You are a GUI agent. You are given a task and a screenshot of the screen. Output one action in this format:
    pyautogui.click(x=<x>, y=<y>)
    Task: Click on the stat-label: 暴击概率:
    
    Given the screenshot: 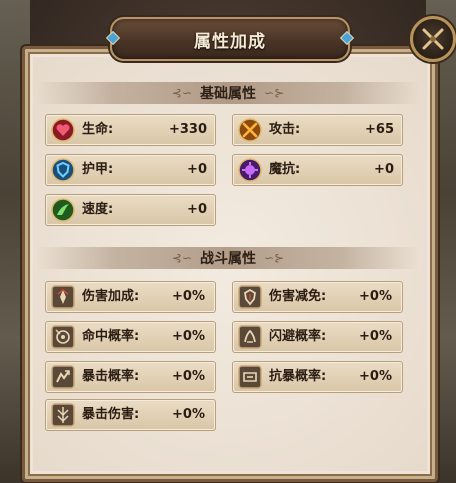 What is the action you would take?
    pyautogui.click(x=111, y=376)
    